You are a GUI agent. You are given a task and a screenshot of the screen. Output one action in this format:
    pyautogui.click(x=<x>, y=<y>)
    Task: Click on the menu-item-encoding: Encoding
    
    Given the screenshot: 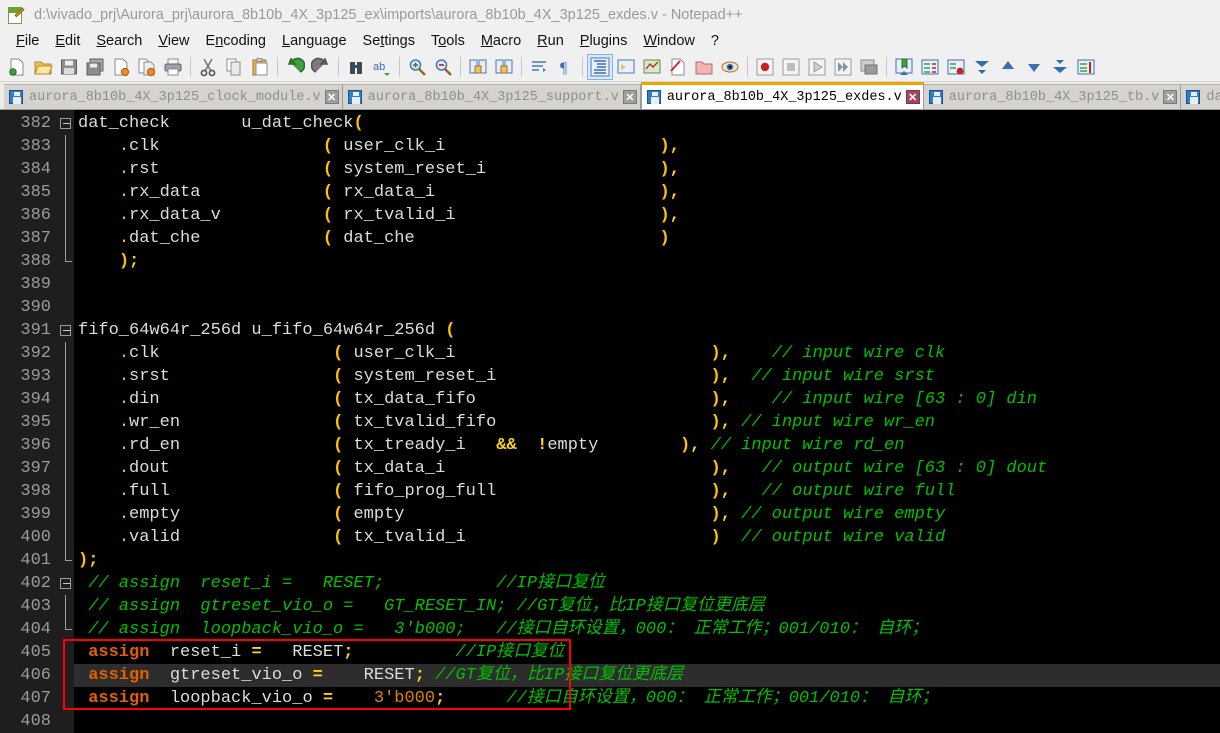 What is the action you would take?
    pyautogui.click(x=236, y=41)
    